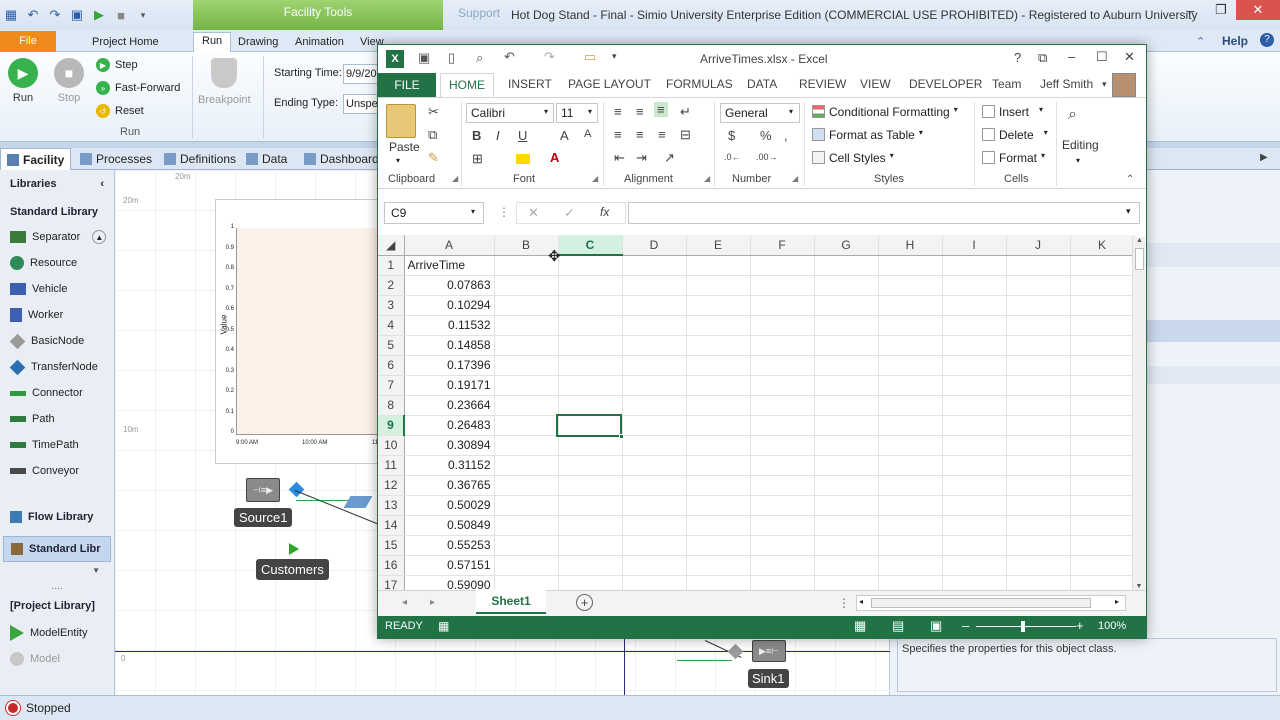 The height and width of the screenshot is (720, 1280). I want to click on row-header: 3, so click(391, 305).